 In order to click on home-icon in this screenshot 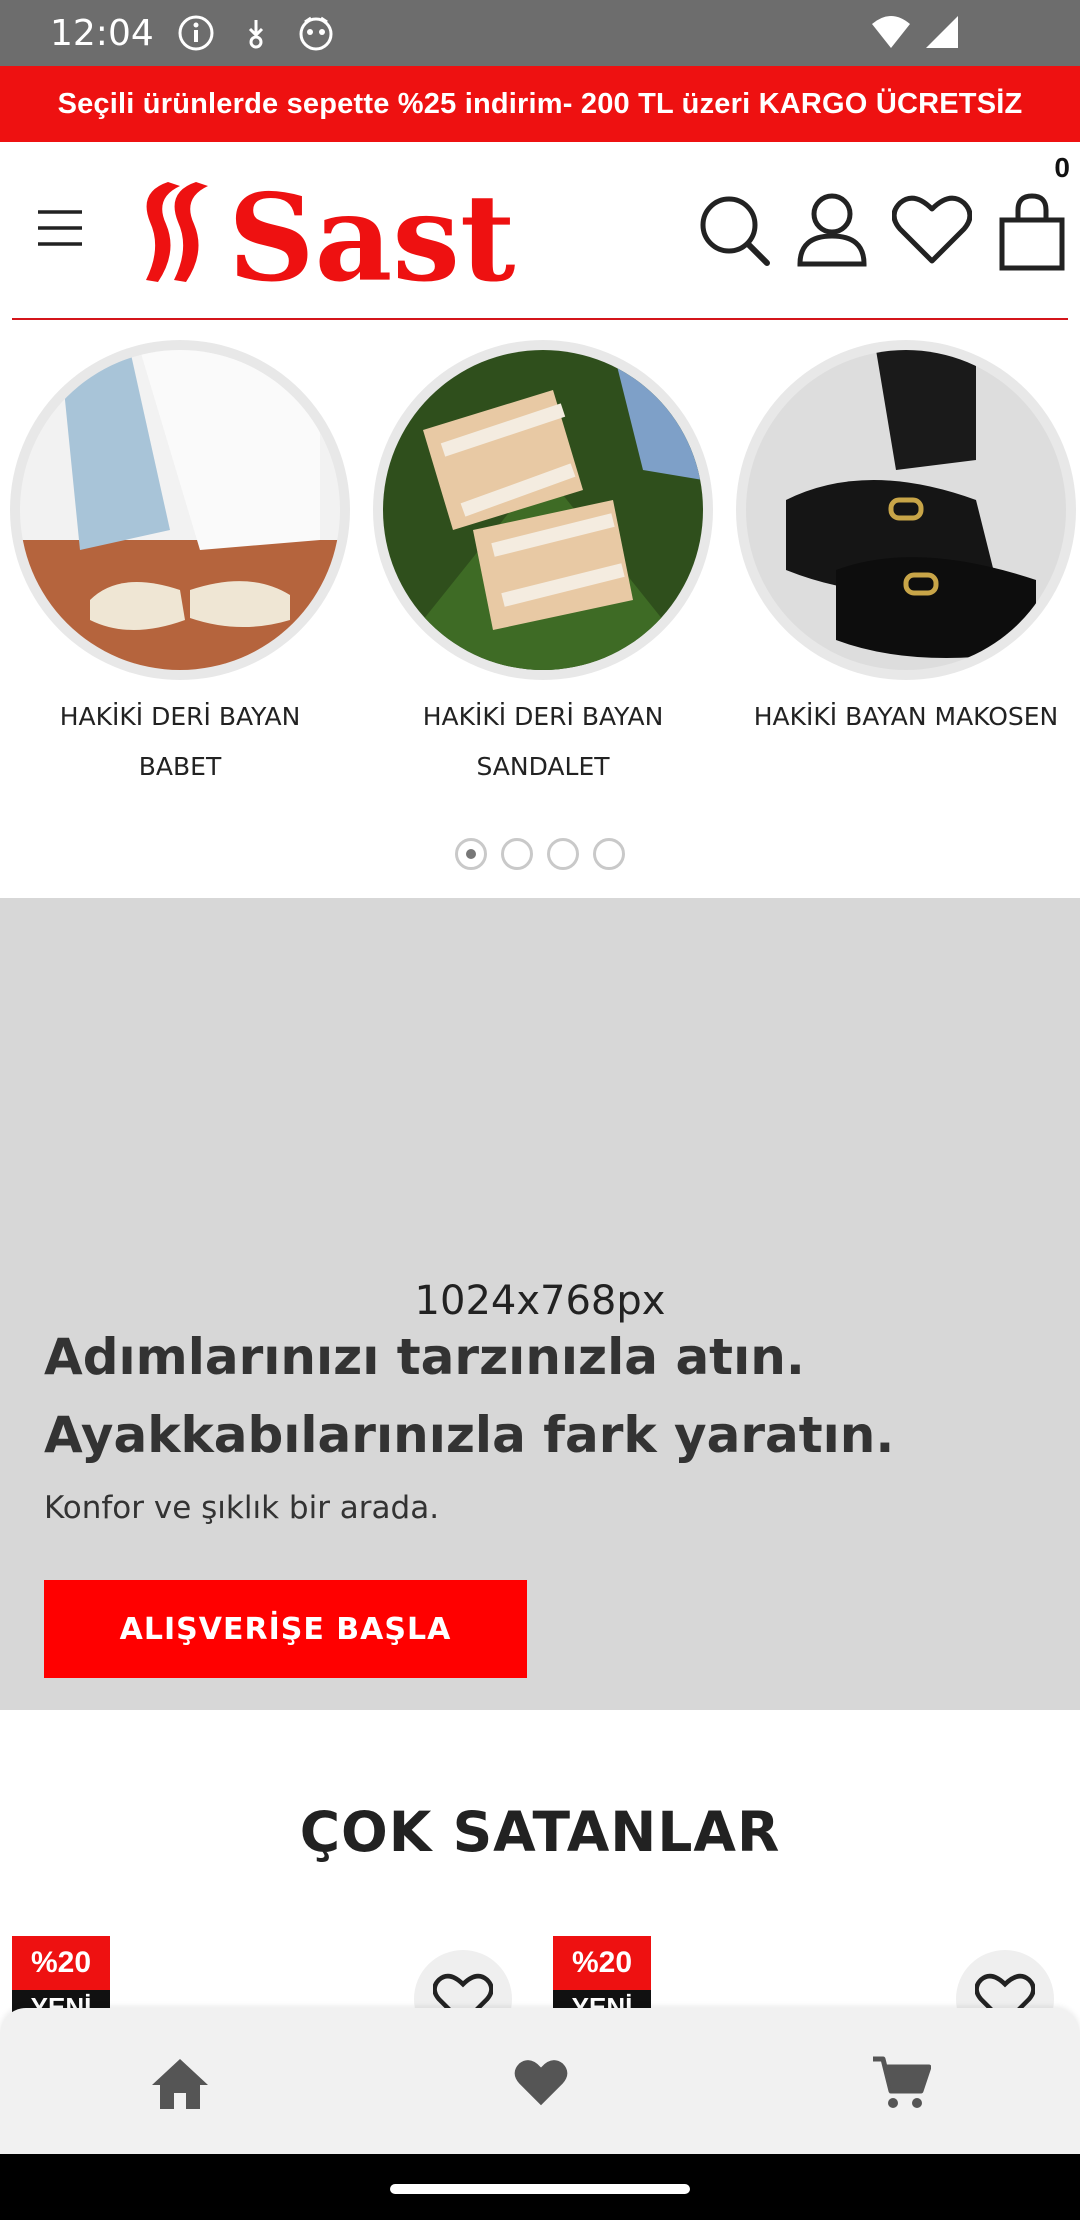, I will do `click(180, 2083)`.